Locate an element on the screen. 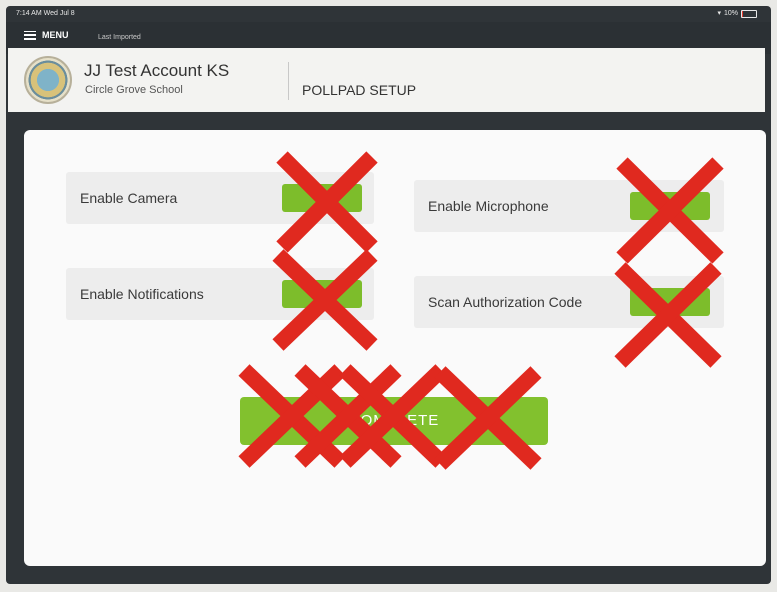 This screenshot has width=777, height=592. complete-button: COMPLETE is located at coordinates (394, 421).